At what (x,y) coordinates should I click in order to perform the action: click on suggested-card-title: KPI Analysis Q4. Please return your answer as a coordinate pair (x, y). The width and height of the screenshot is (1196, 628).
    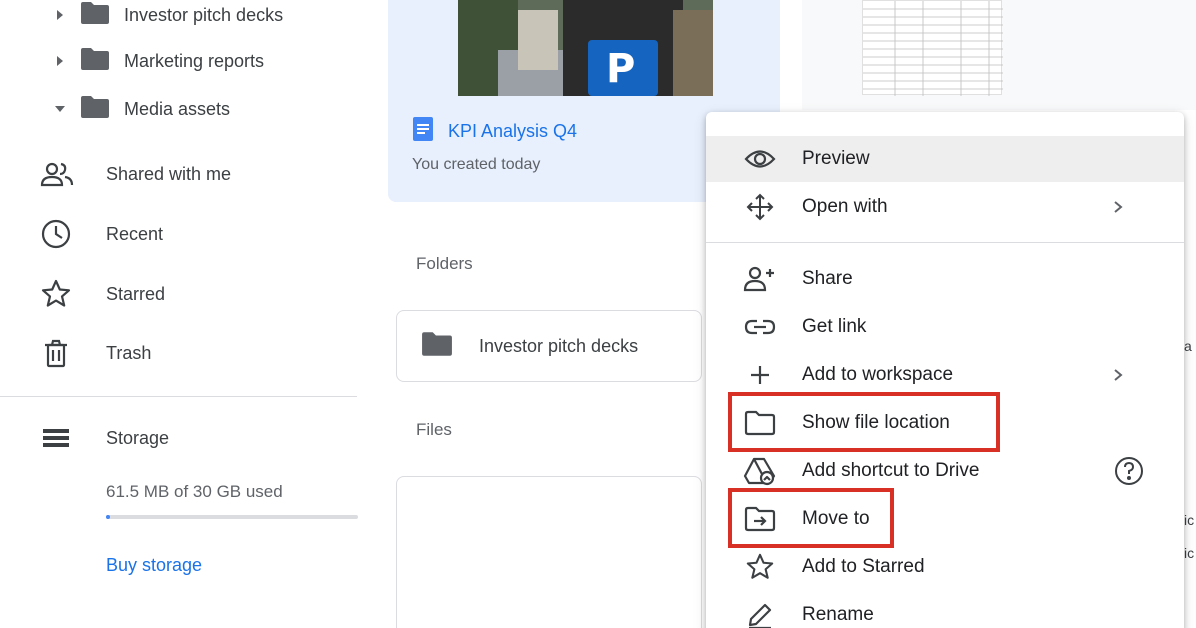
    Looking at the image, I should click on (513, 131).